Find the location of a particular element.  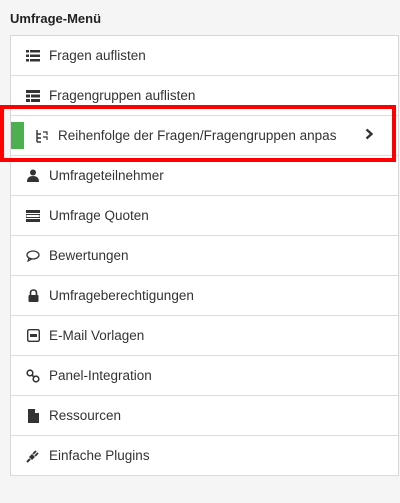

list-icon is located at coordinates (33, 56).